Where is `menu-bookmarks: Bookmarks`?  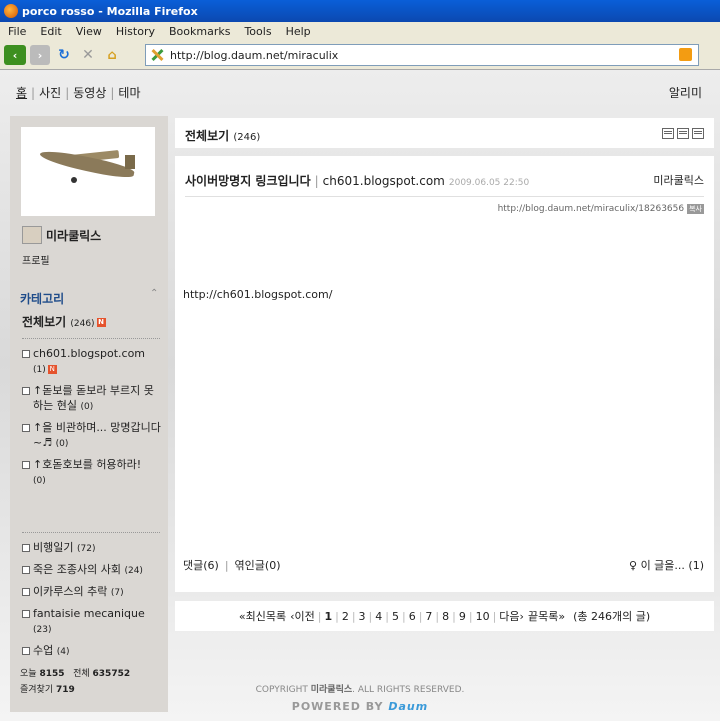
menu-bookmarks: Bookmarks is located at coordinates (199, 31).